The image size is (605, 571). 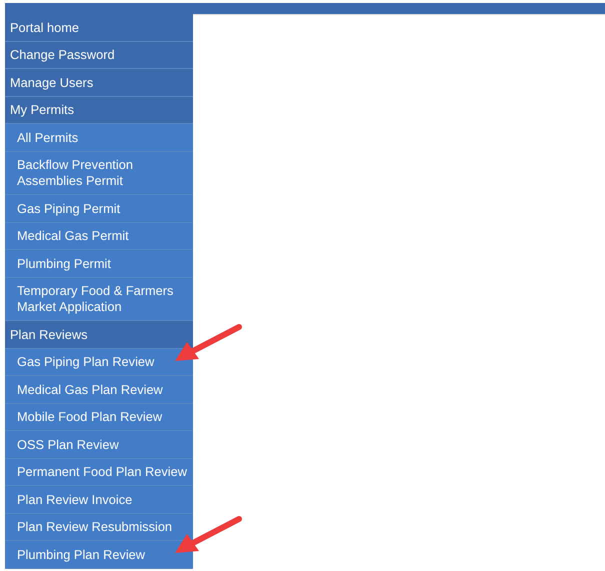 I want to click on sidebar-subitem: Medical Gas Plan Review, so click(x=99, y=390).